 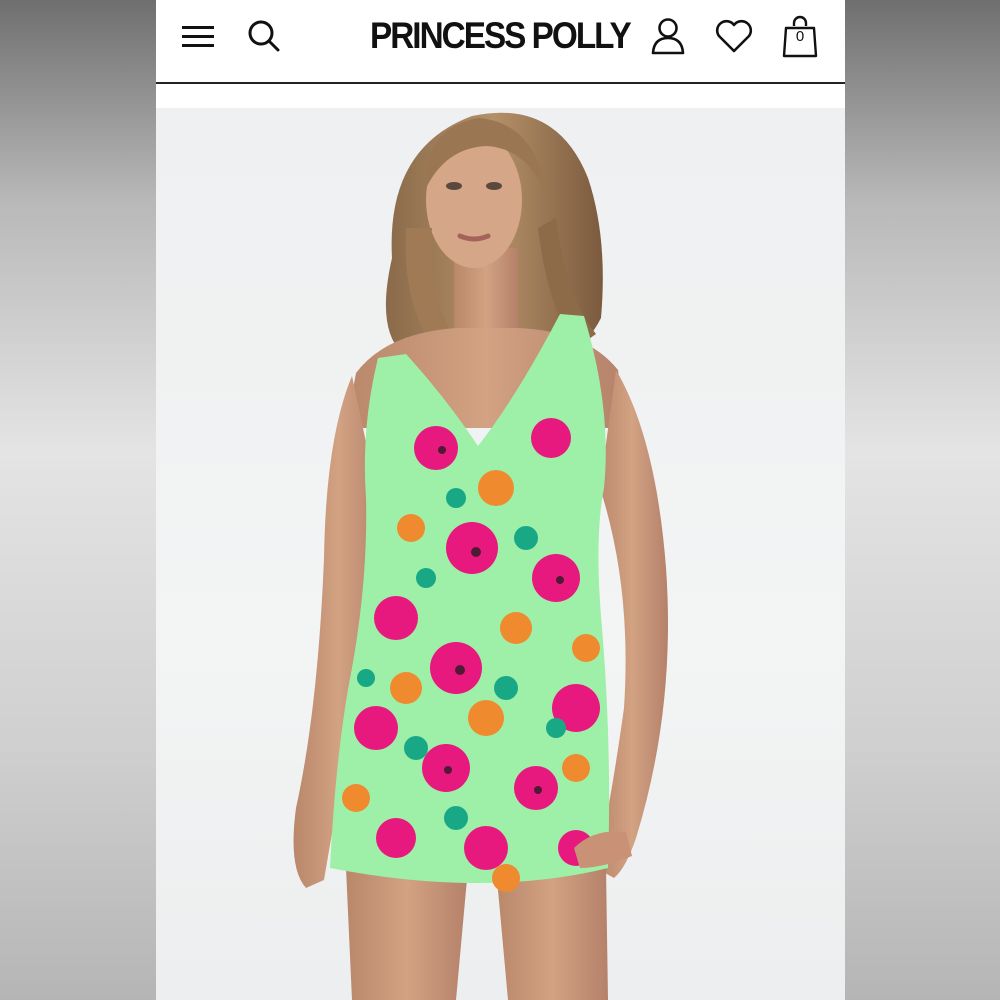 I want to click on account-button, so click(x=668, y=36).